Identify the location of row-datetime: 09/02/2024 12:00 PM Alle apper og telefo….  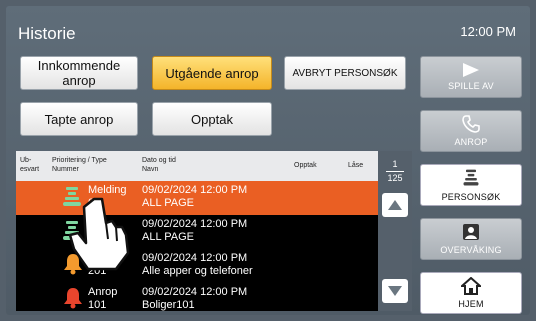
(197, 264).